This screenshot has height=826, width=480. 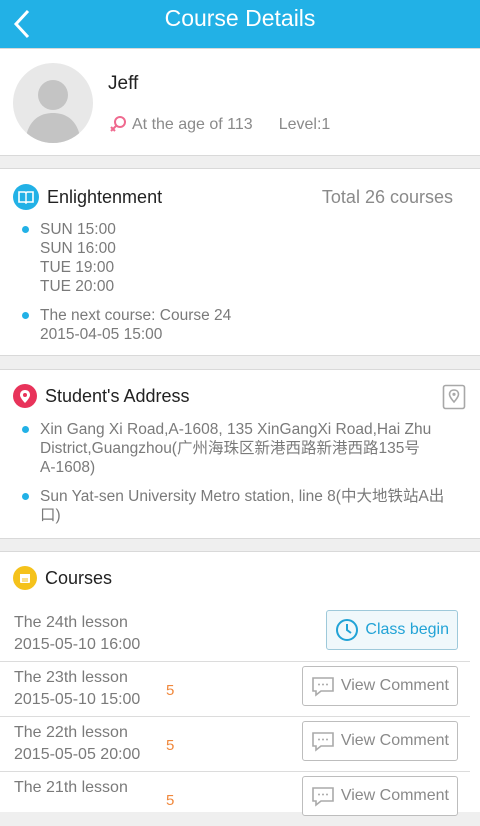 What do you see at coordinates (77, 744) in the screenshot?
I see `lesson-info: The 22th lesson 2015-05-05 20:00` at bounding box center [77, 744].